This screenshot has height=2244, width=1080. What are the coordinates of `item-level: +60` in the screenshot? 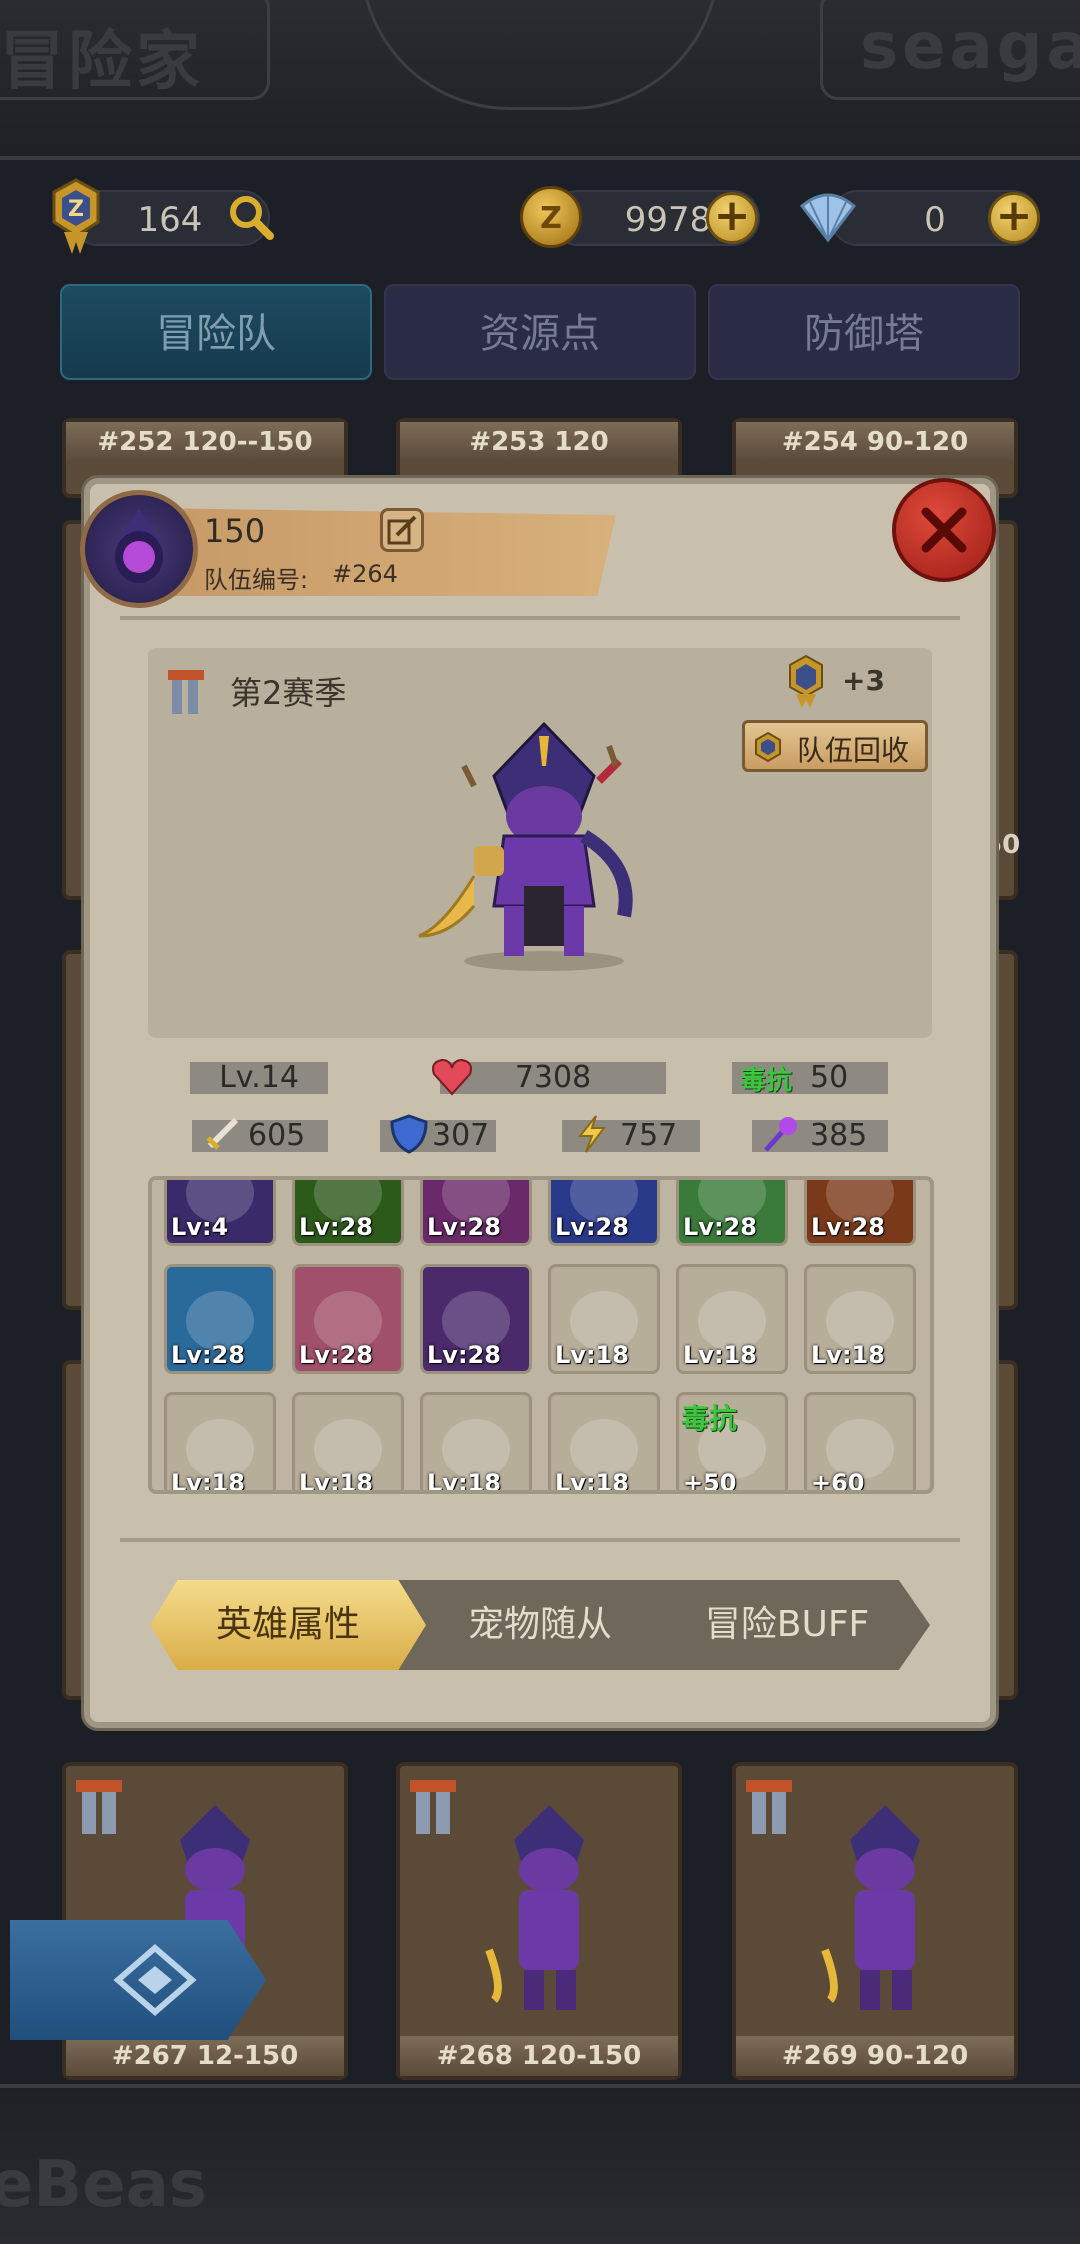 It's located at (838, 1481).